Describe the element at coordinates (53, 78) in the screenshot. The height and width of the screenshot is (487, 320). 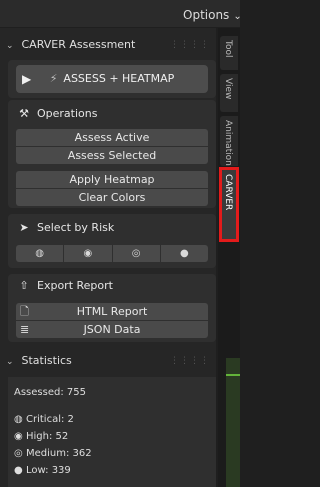
I see `lightning-icon: ⚡` at that location.